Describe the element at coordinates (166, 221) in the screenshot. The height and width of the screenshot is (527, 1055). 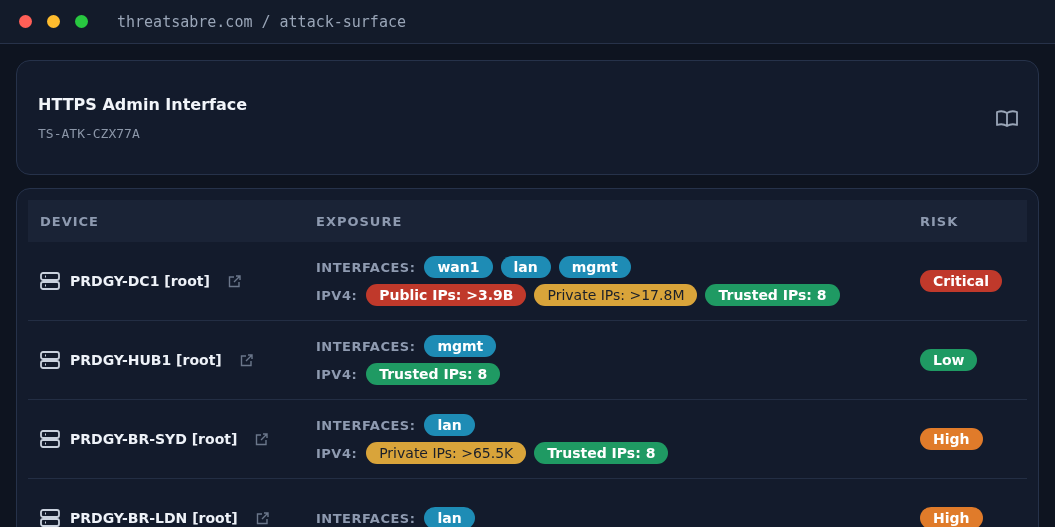
I see `column-header: DEVICE` at that location.